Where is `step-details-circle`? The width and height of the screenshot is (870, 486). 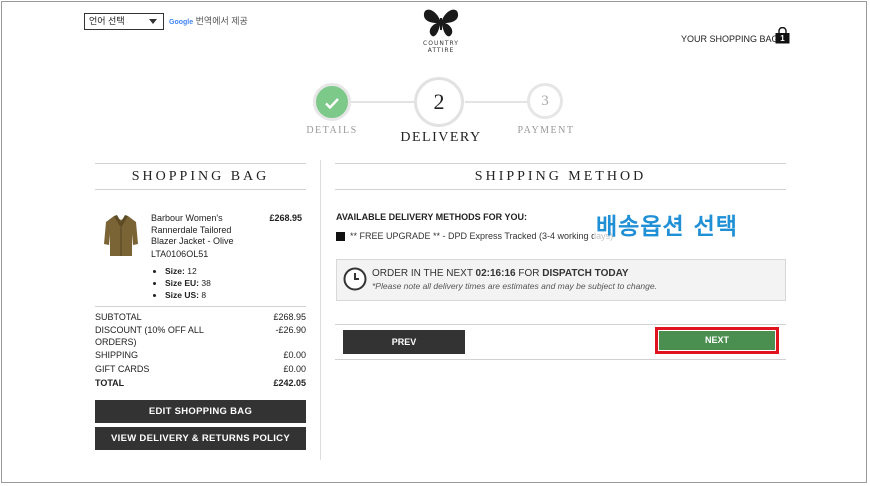
step-details-circle is located at coordinates (332, 102).